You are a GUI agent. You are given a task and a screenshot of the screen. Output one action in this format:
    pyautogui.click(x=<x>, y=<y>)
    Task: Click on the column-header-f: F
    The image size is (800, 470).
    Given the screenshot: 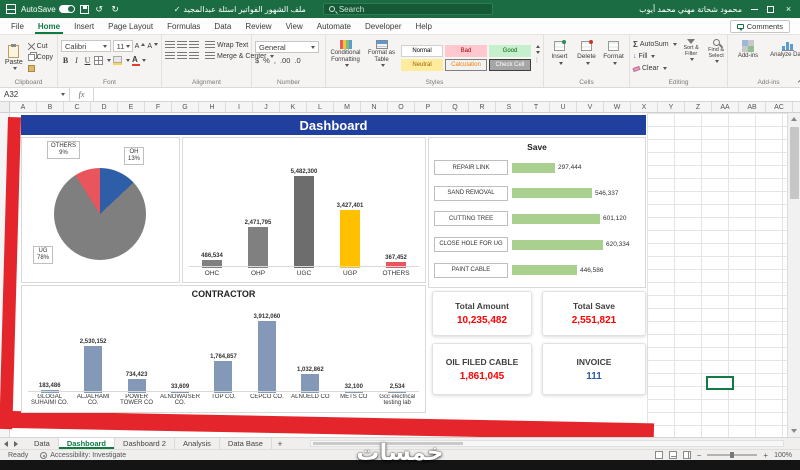 What is the action you would take?
    pyautogui.click(x=158, y=107)
    